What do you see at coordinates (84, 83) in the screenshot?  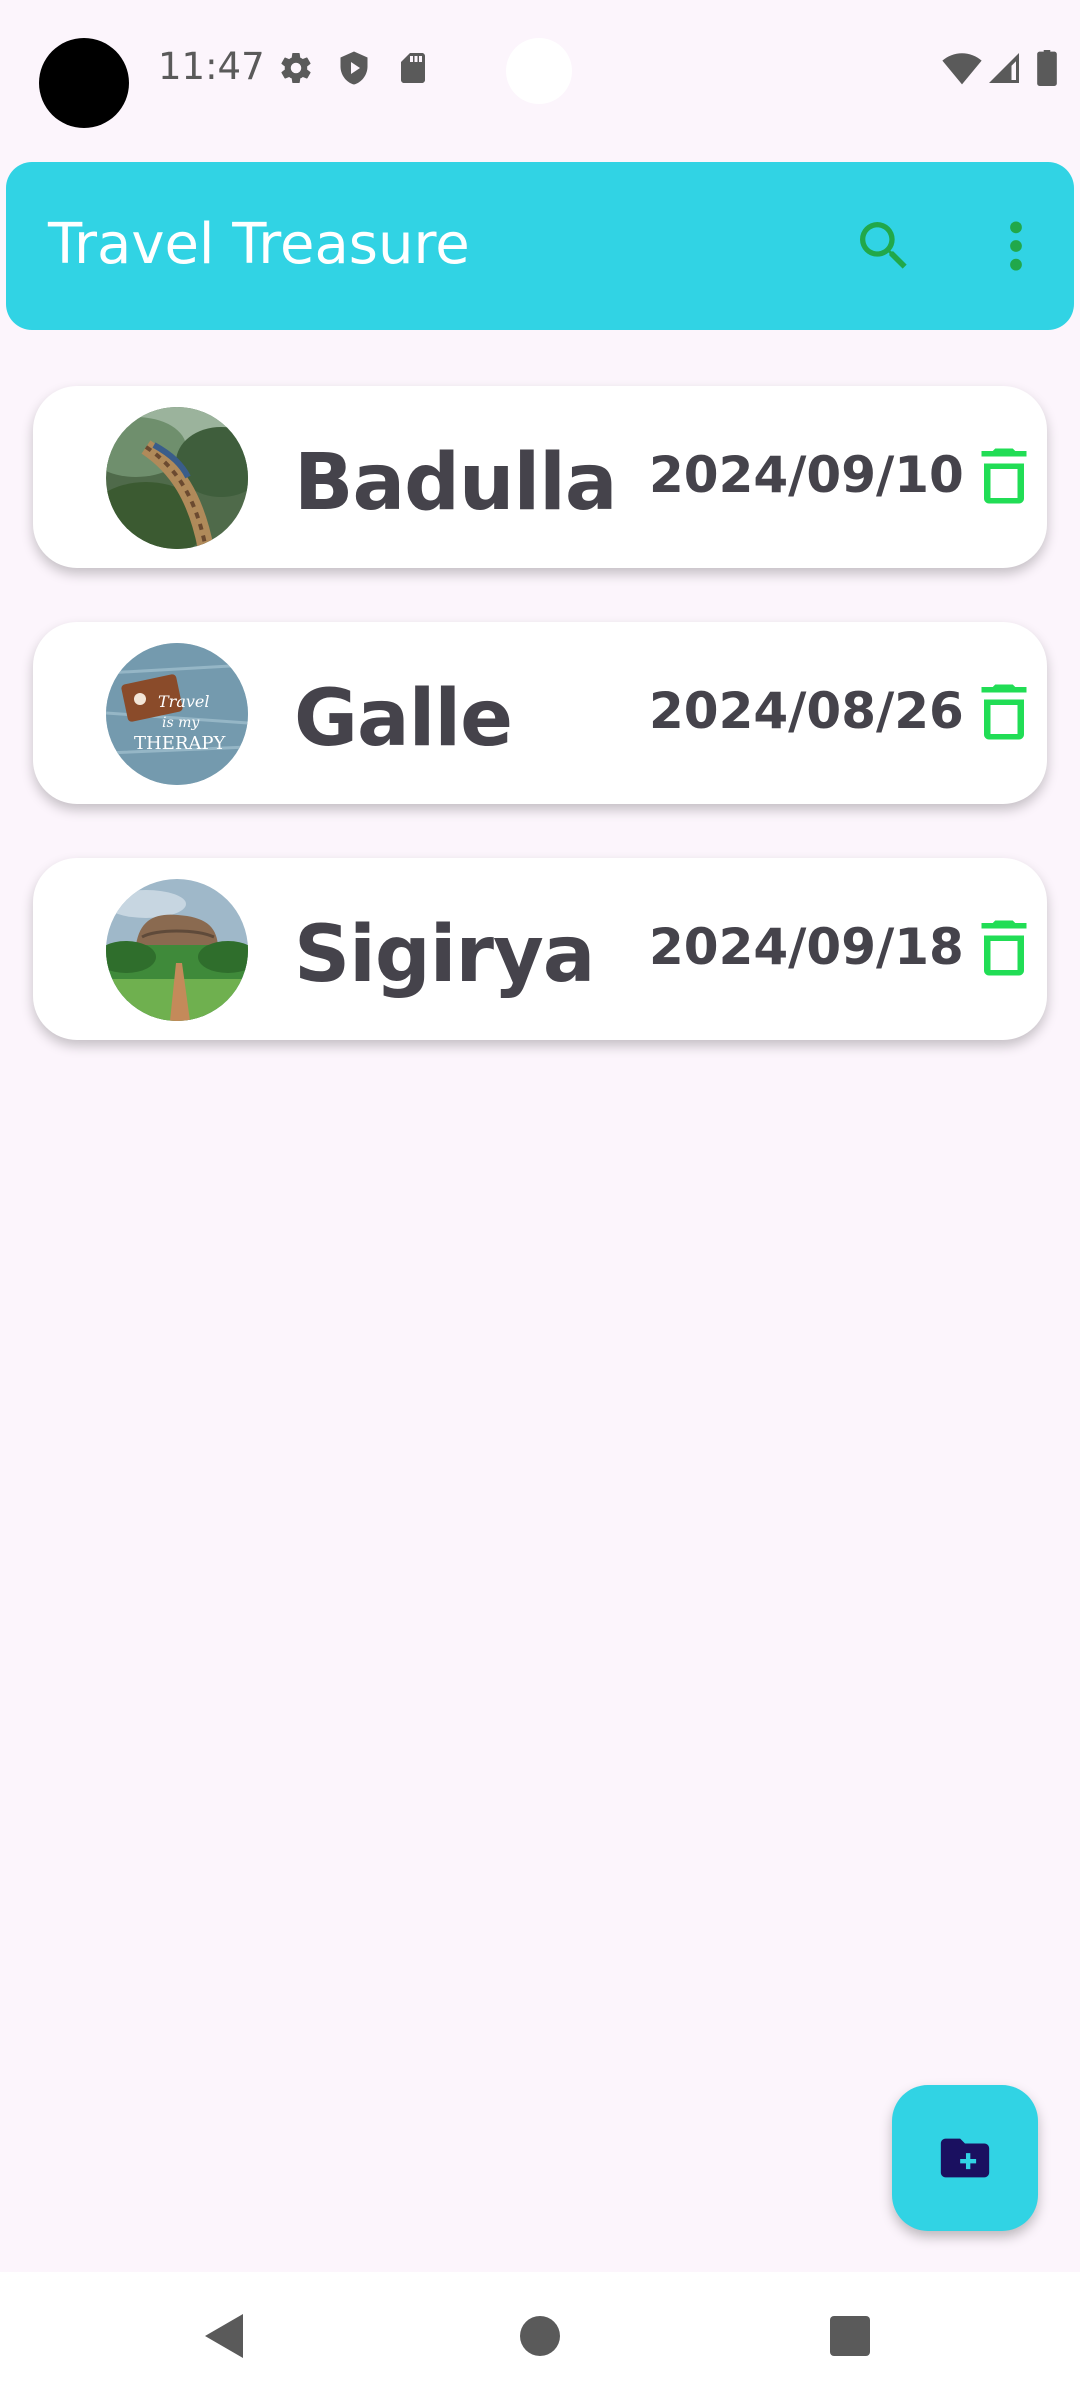 I see `camera-cutout` at bounding box center [84, 83].